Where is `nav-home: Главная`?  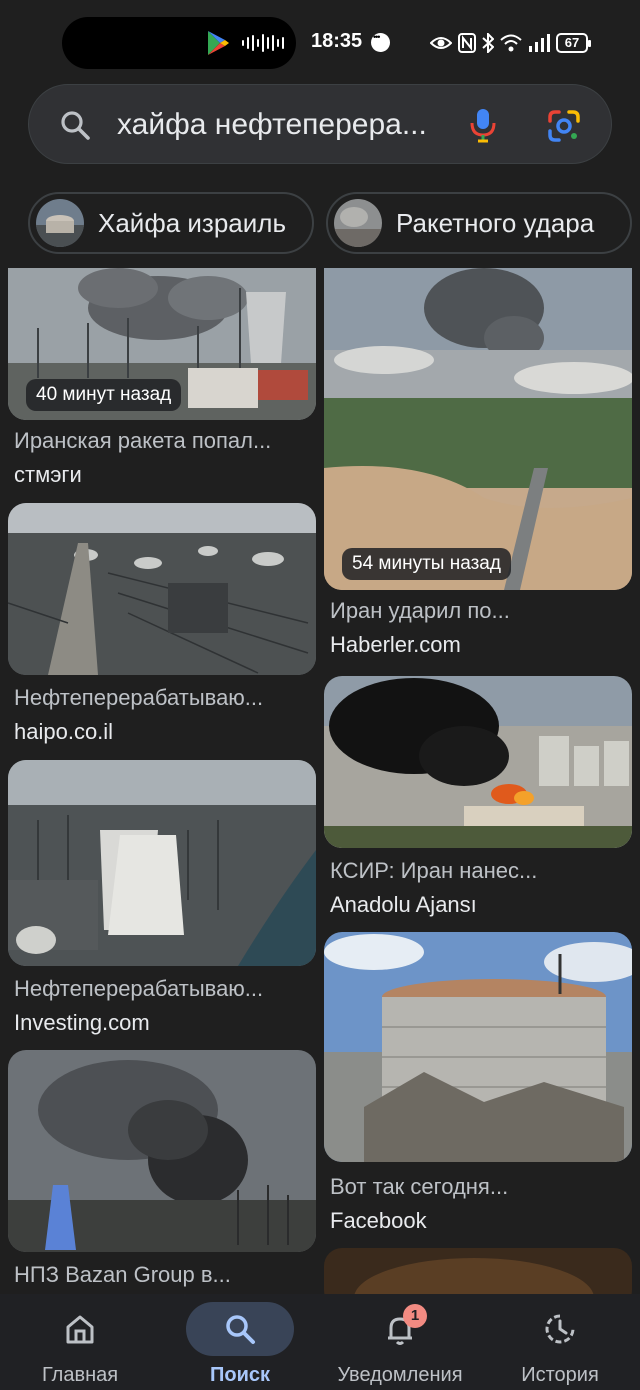
nav-home: Главная is located at coordinates (80, 1342).